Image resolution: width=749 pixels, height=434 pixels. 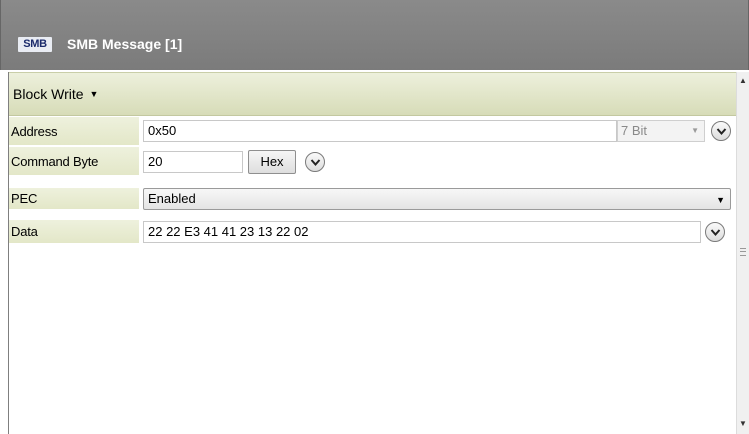 I want to click on data-input: 22 22 E3 41 41 23 13 22 02, so click(x=422, y=232).